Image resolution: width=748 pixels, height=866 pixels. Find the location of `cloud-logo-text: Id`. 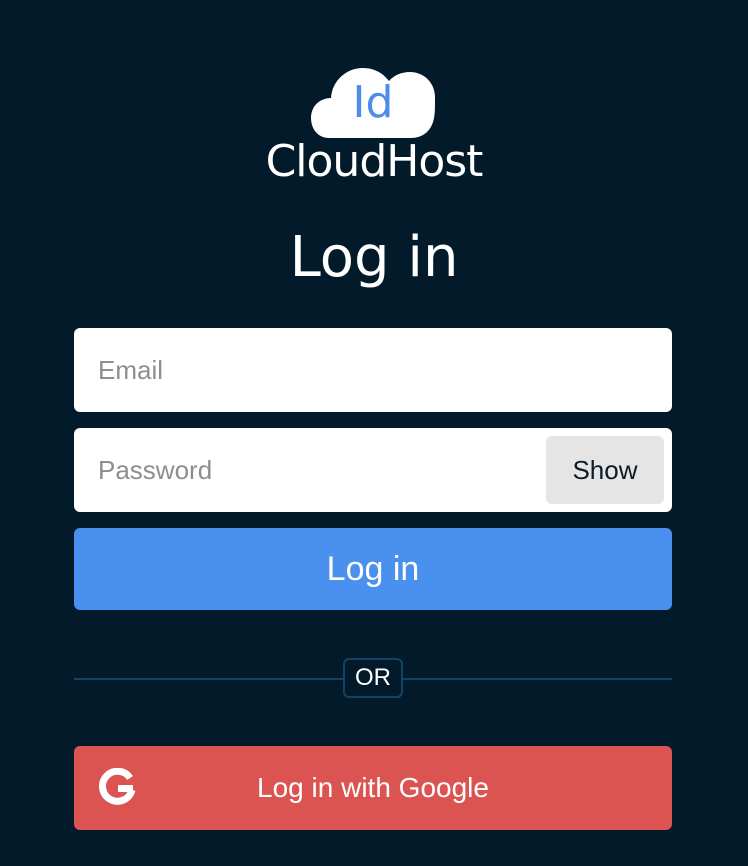

cloud-logo-text: Id is located at coordinates (373, 102).